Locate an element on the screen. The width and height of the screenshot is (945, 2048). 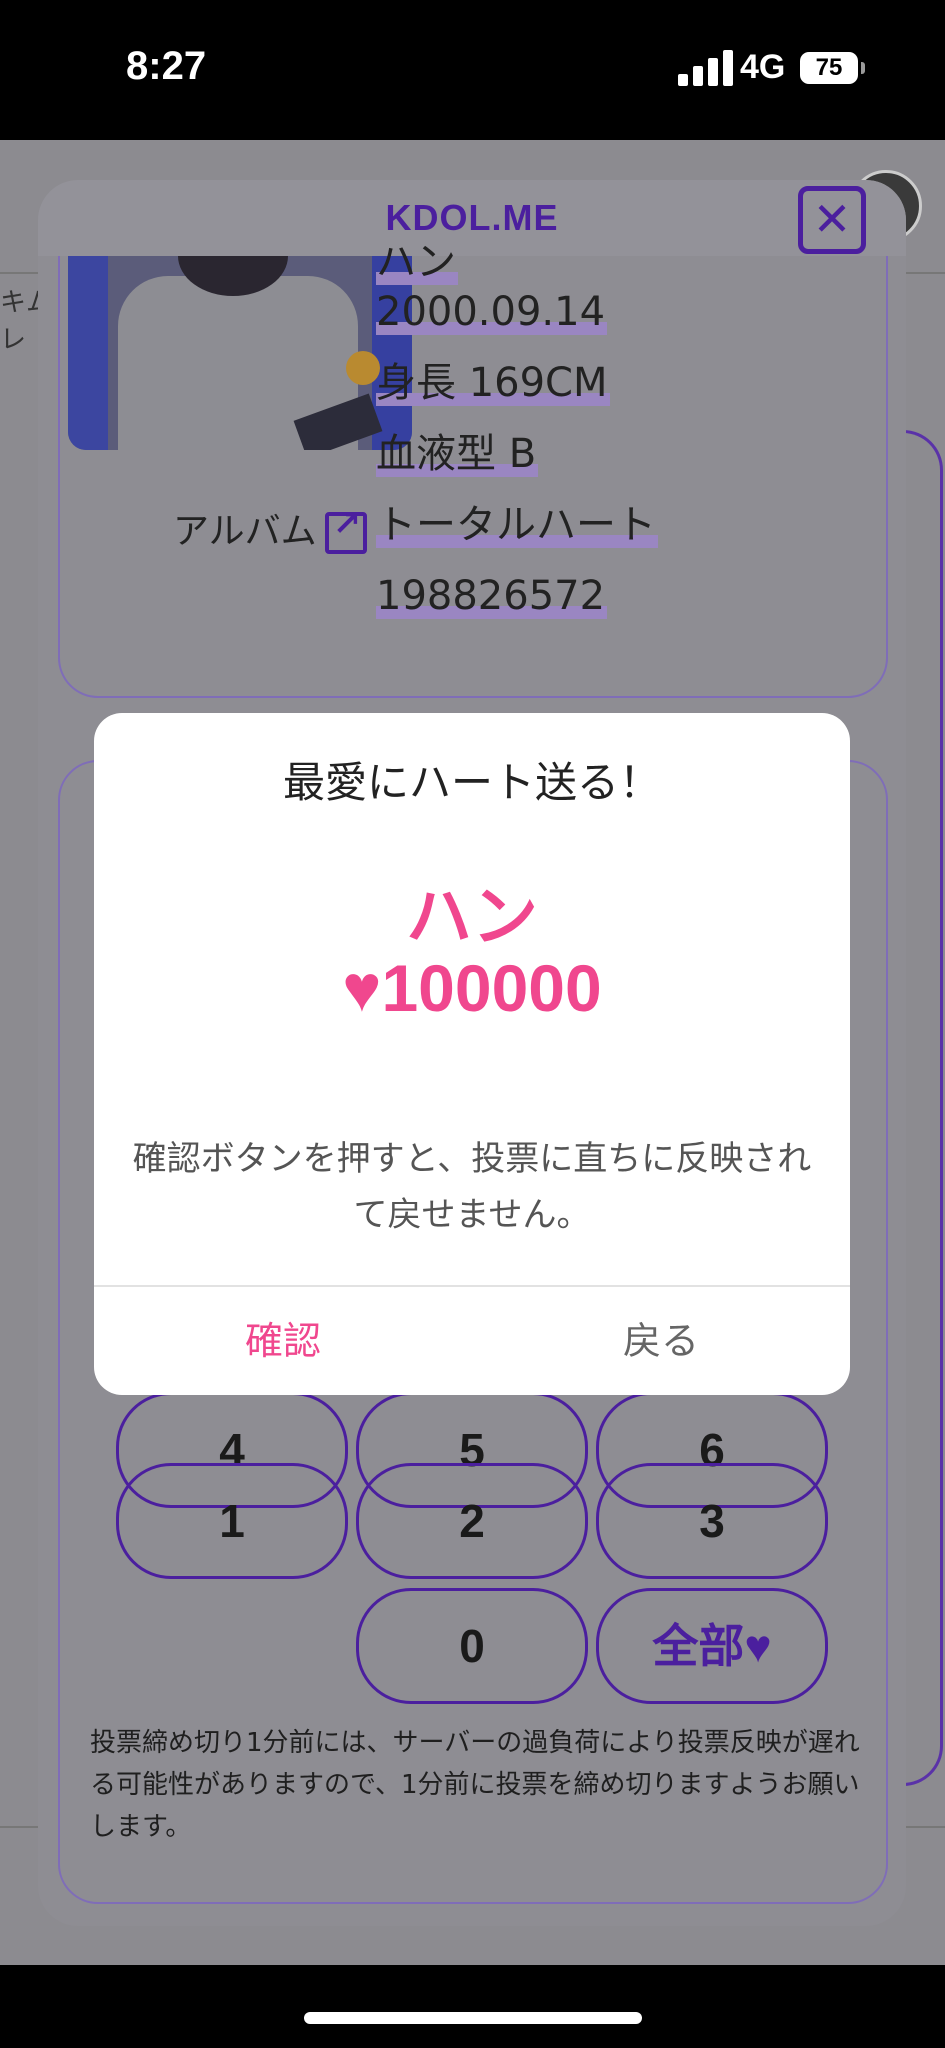
key-3: 3 is located at coordinates (712, 1521).